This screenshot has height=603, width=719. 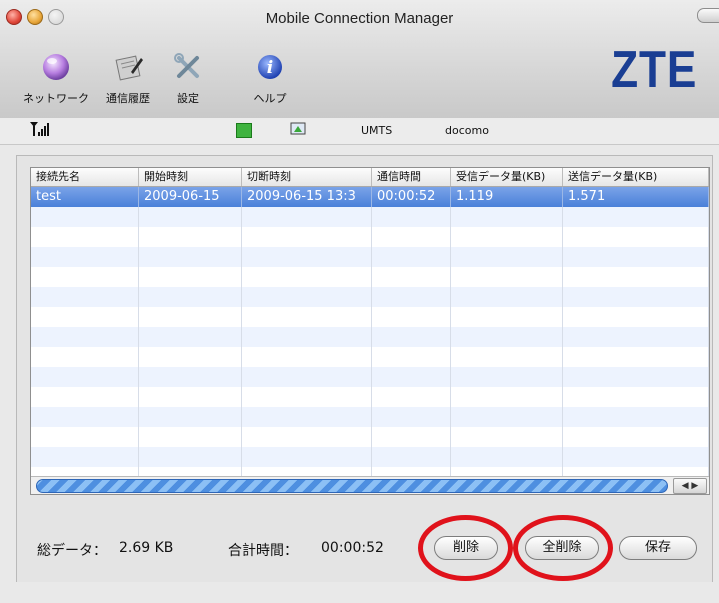 I want to click on scrollbar-thumb, so click(x=352, y=486).